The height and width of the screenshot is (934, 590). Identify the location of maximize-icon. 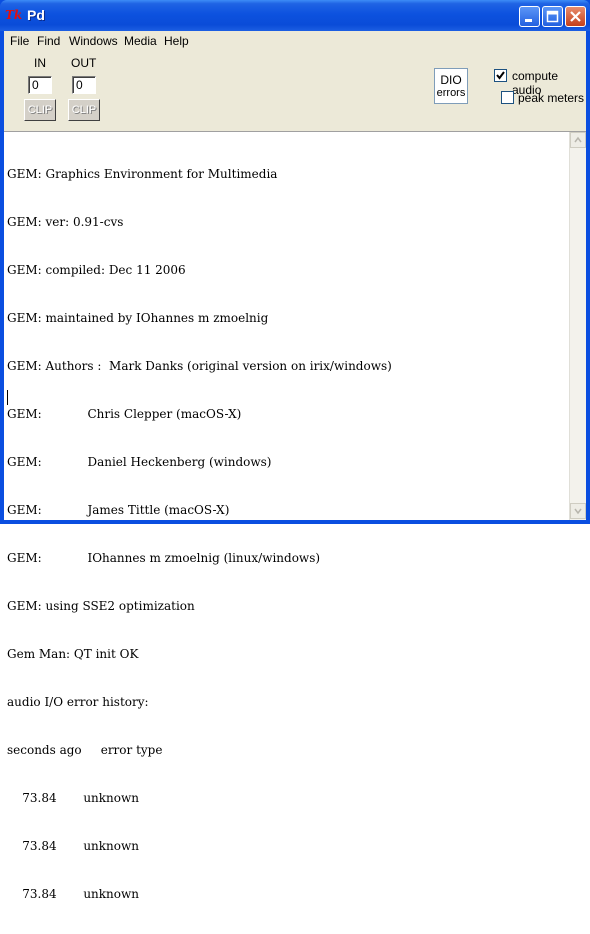
(552, 16).